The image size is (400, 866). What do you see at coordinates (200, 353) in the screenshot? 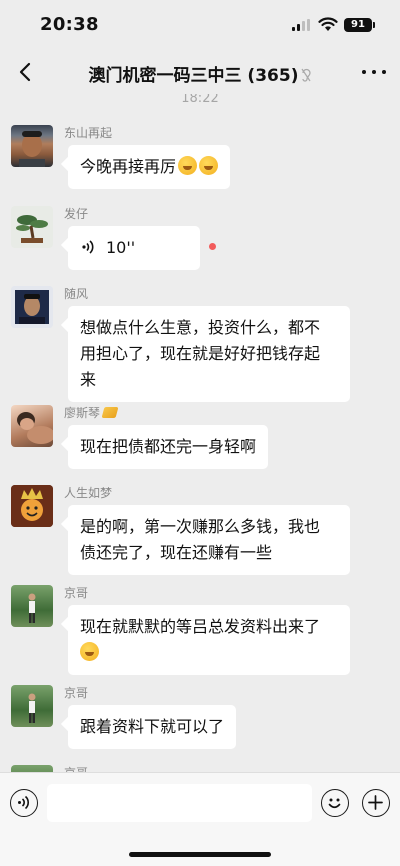
I see `message-line: 用担心了，现在就是好好把钱存起` at bounding box center [200, 353].